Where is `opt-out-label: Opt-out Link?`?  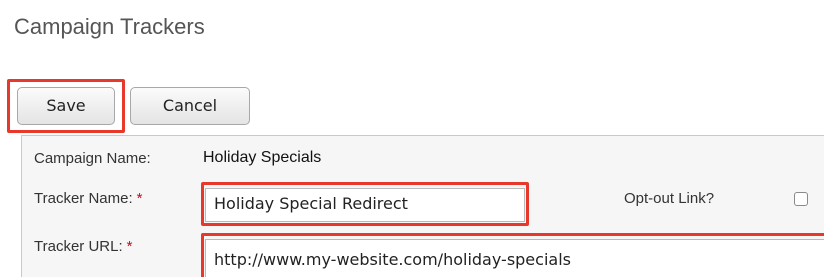
opt-out-label: Opt-out Link? is located at coordinates (669, 198).